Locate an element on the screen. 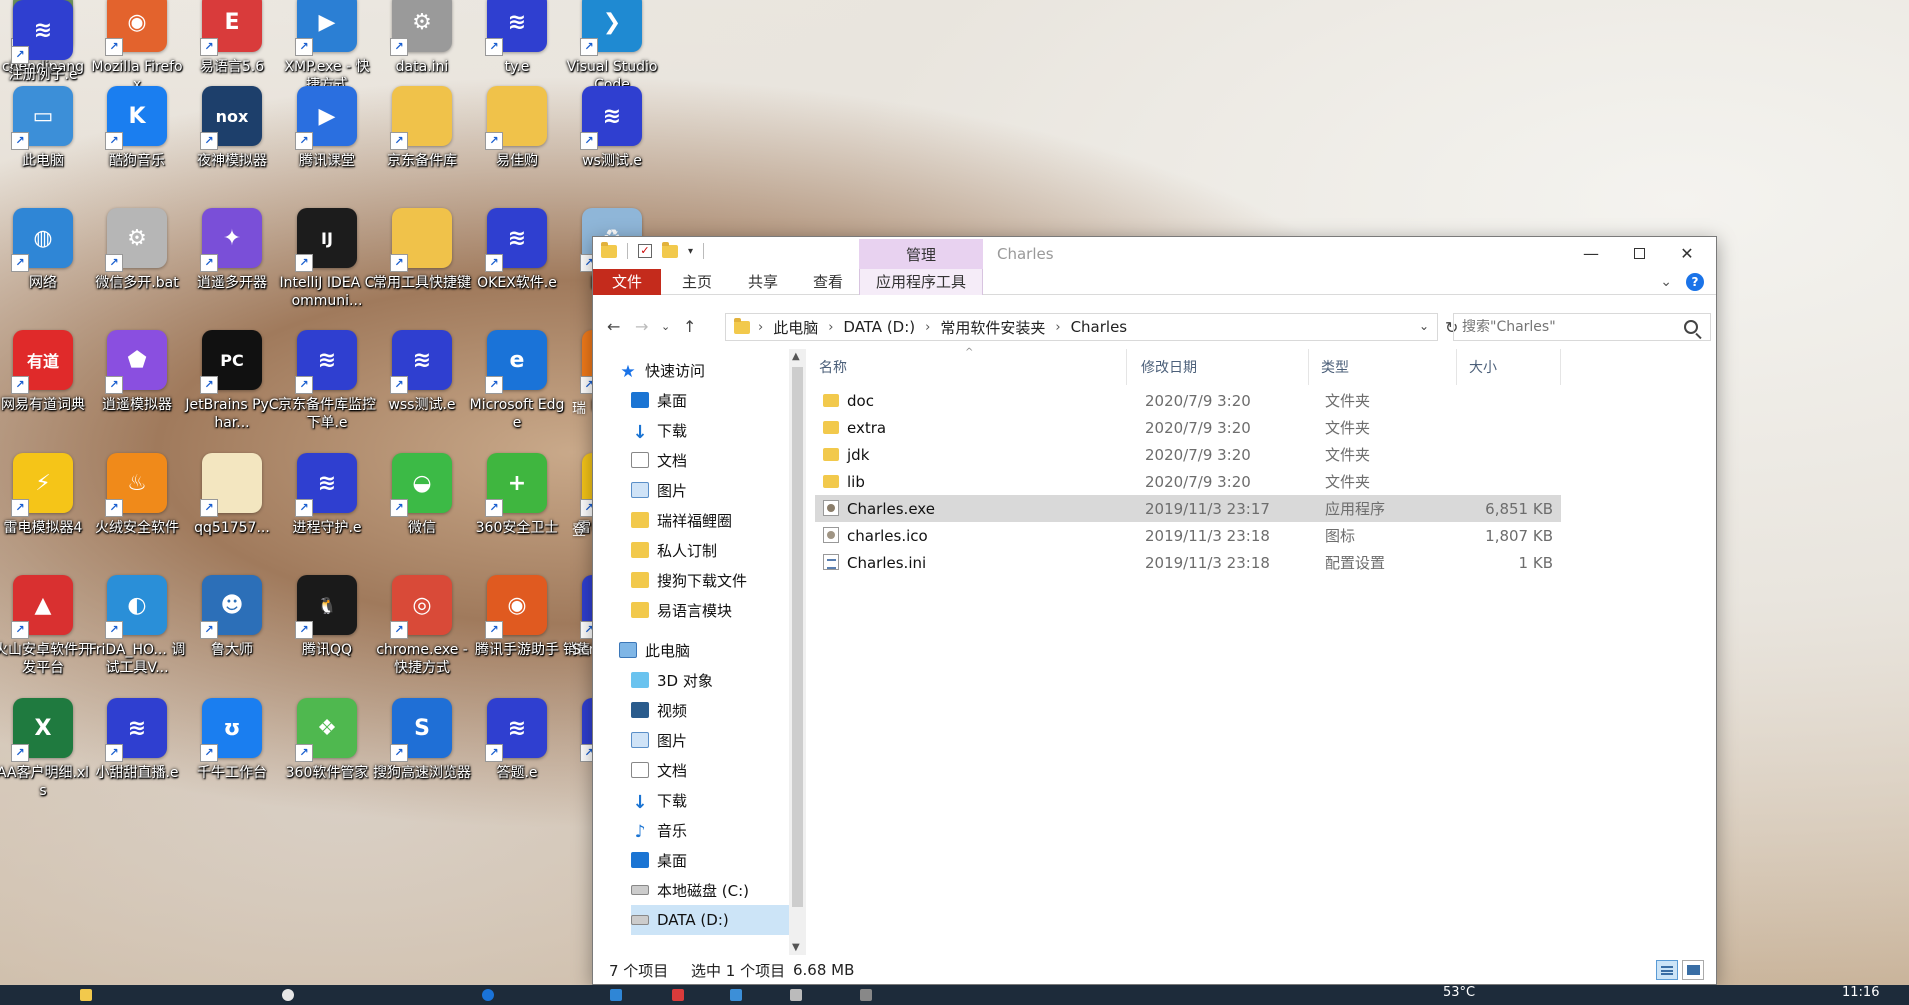  desktop-icon: ▶ 腾讯课堂 is located at coordinates (327, 146).